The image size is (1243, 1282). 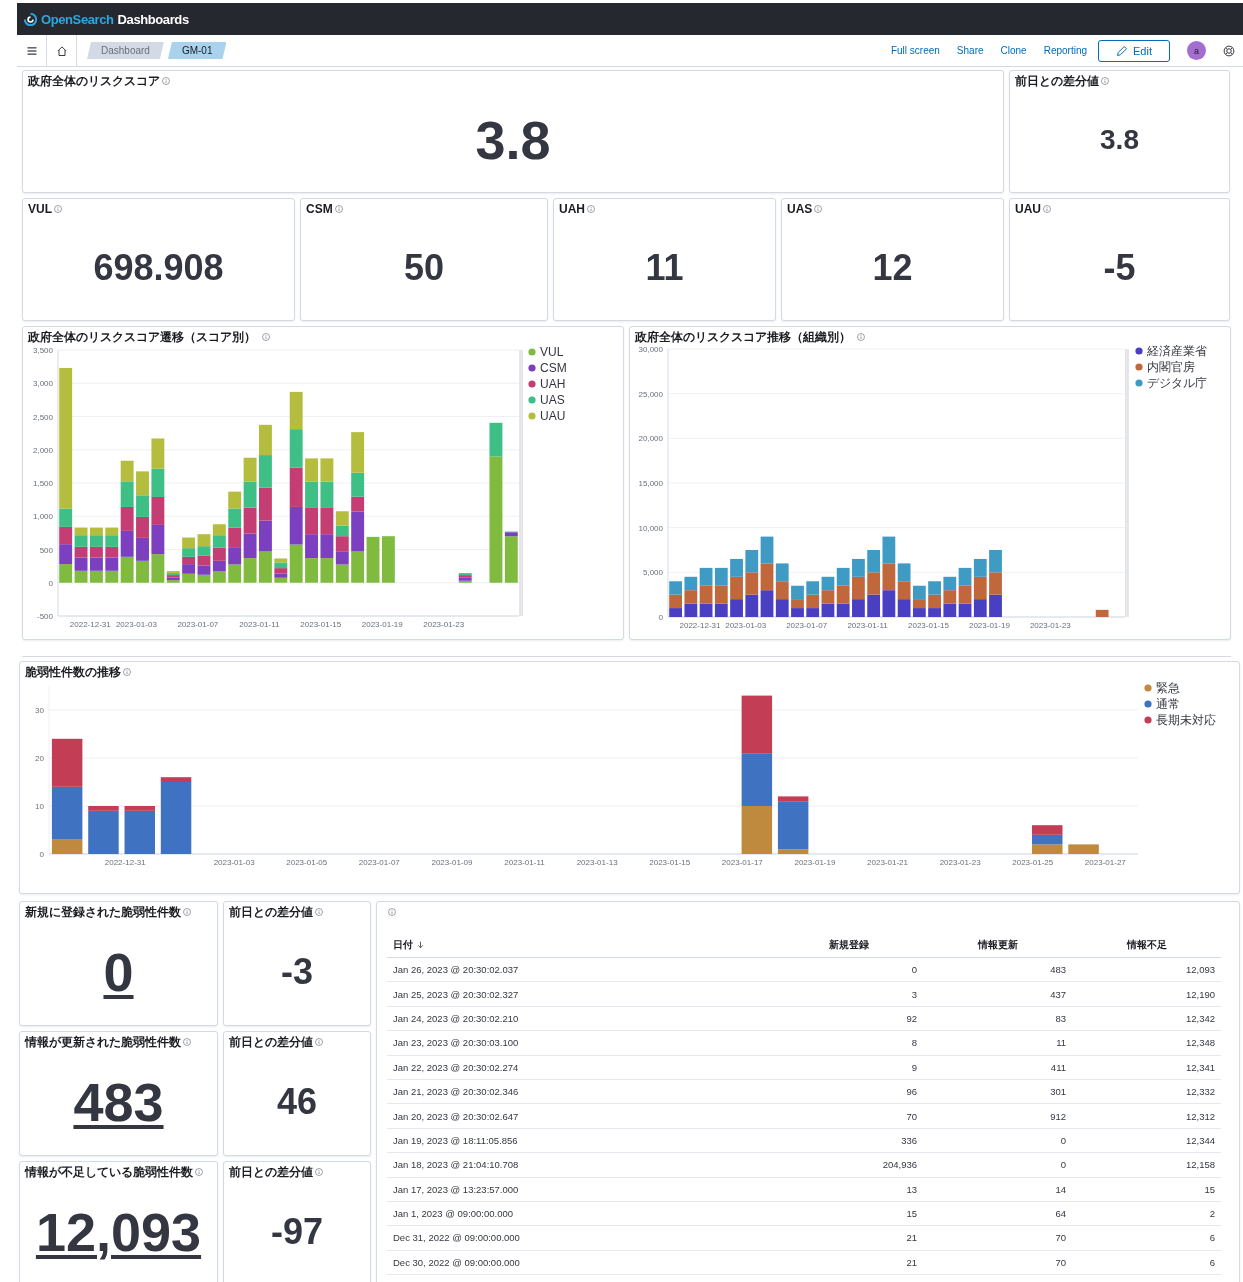 I want to click on panel-title: UAH, so click(x=572, y=209).